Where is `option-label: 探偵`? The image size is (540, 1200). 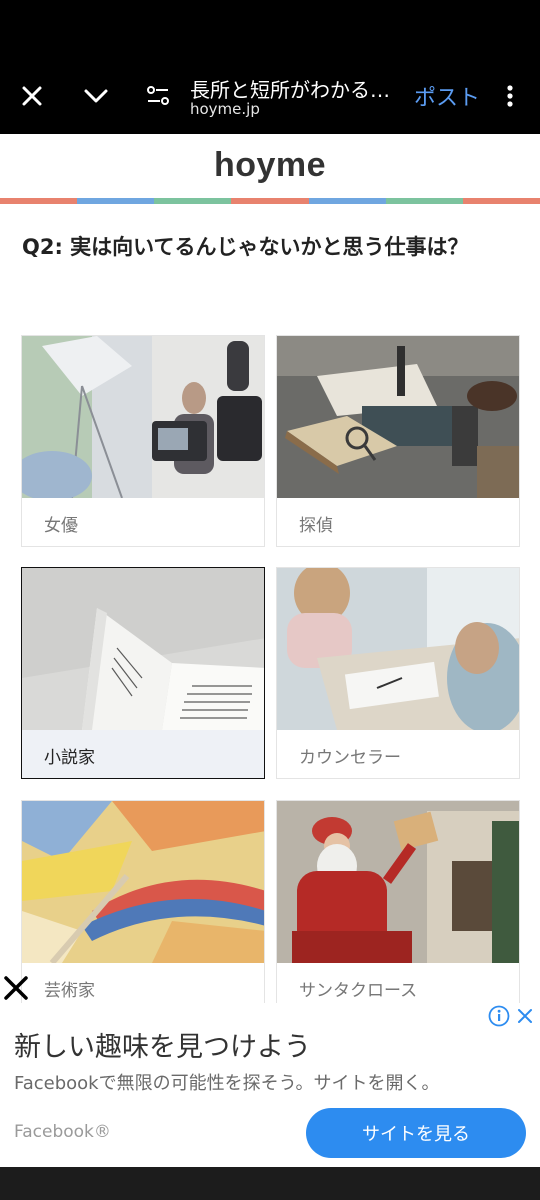 option-label: 探偵 is located at coordinates (316, 526).